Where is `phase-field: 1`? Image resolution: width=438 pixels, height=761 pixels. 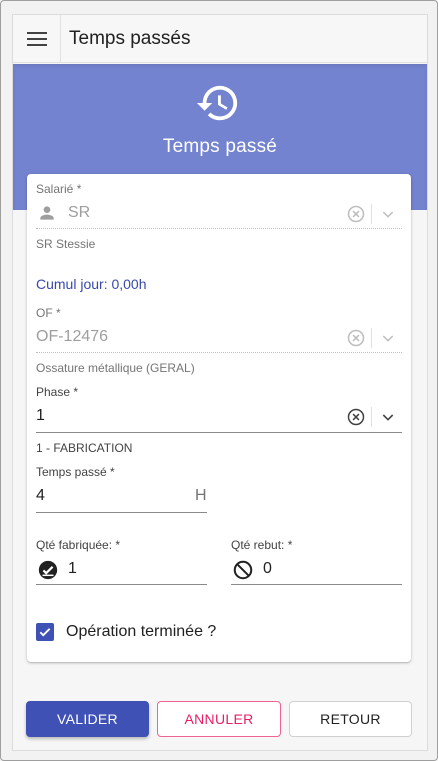 phase-field: 1 is located at coordinates (40, 416).